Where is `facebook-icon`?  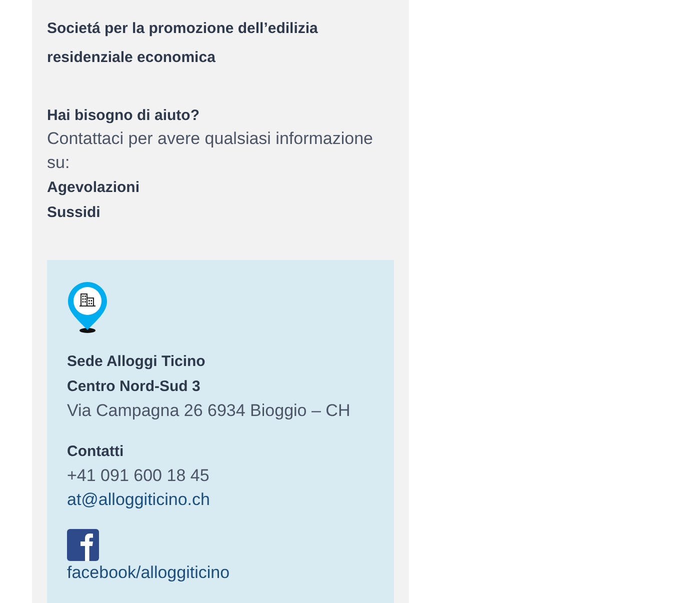
facebook-icon is located at coordinates (83, 545).